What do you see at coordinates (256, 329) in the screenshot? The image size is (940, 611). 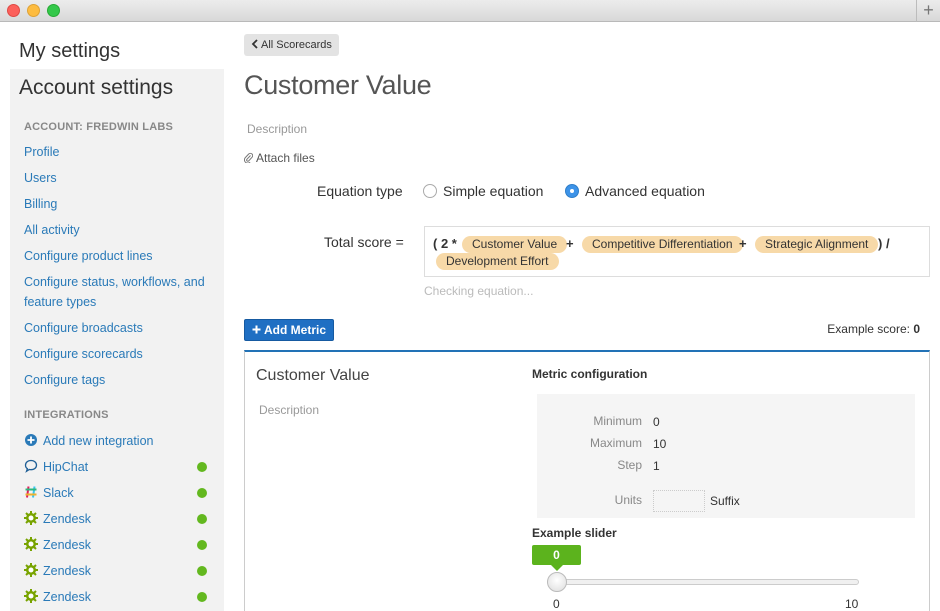 I see `plus-icon` at bounding box center [256, 329].